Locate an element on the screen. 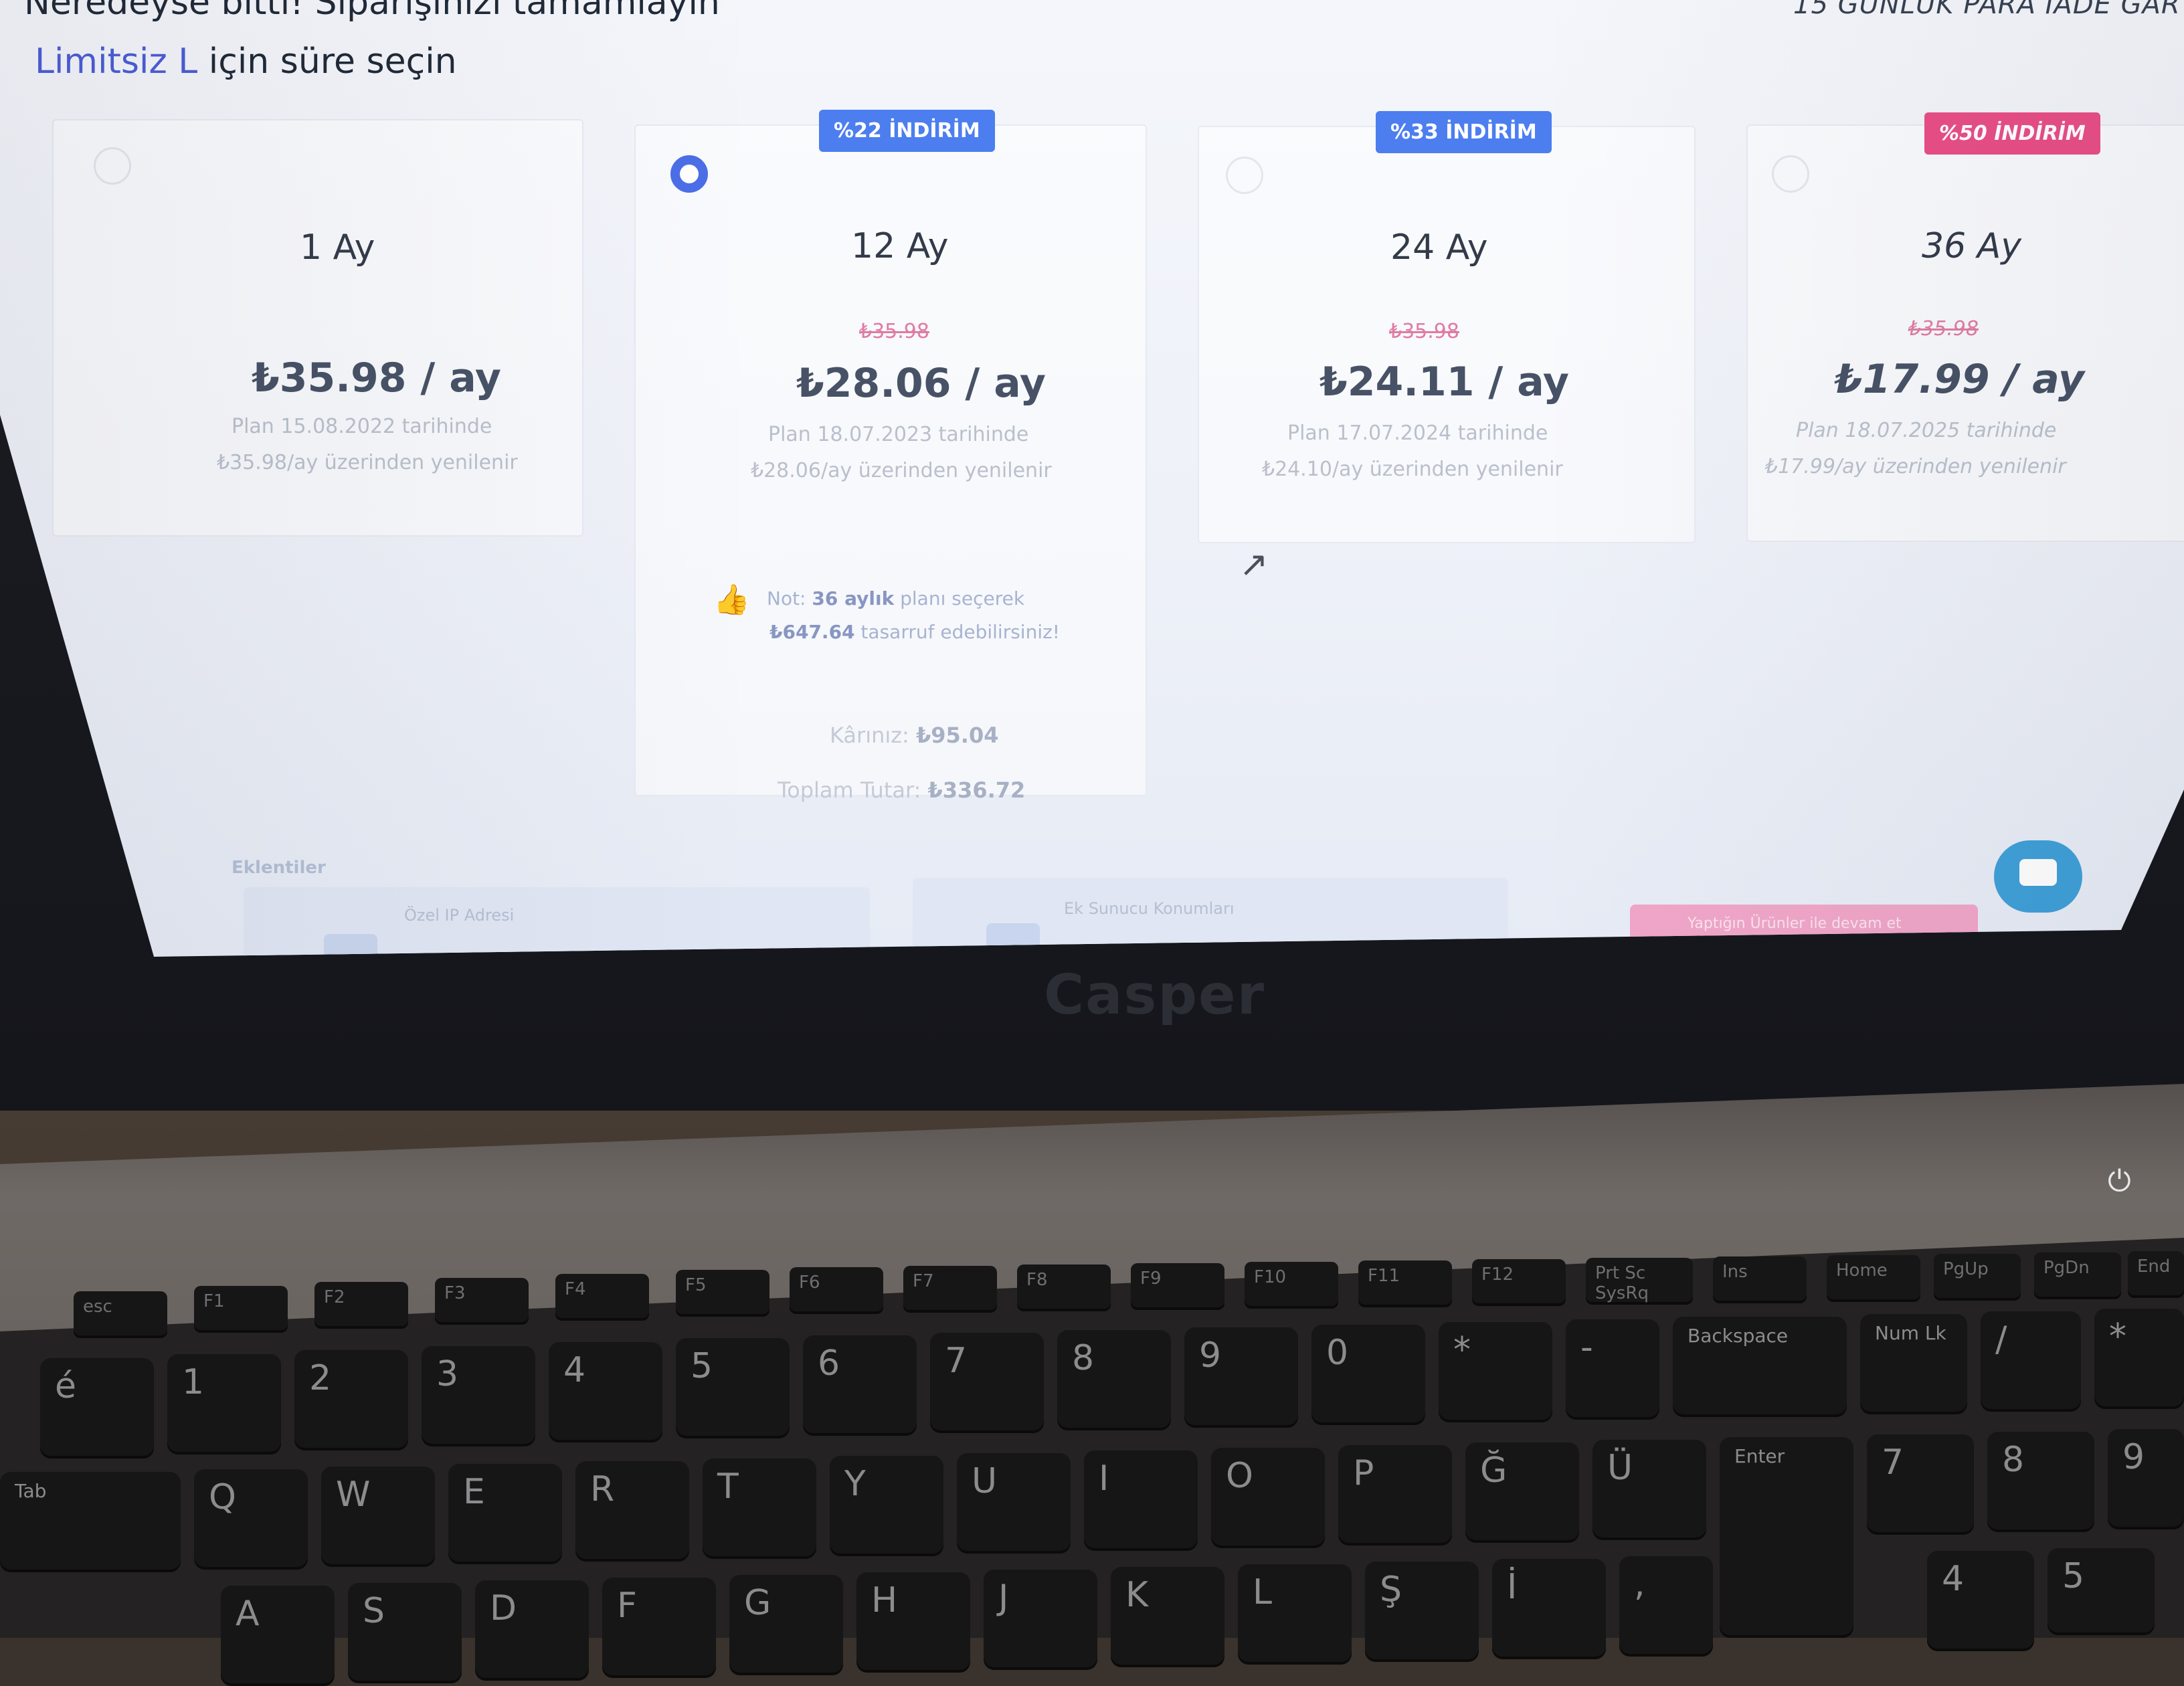  plan-period: 24 Ay is located at coordinates (1439, 247).